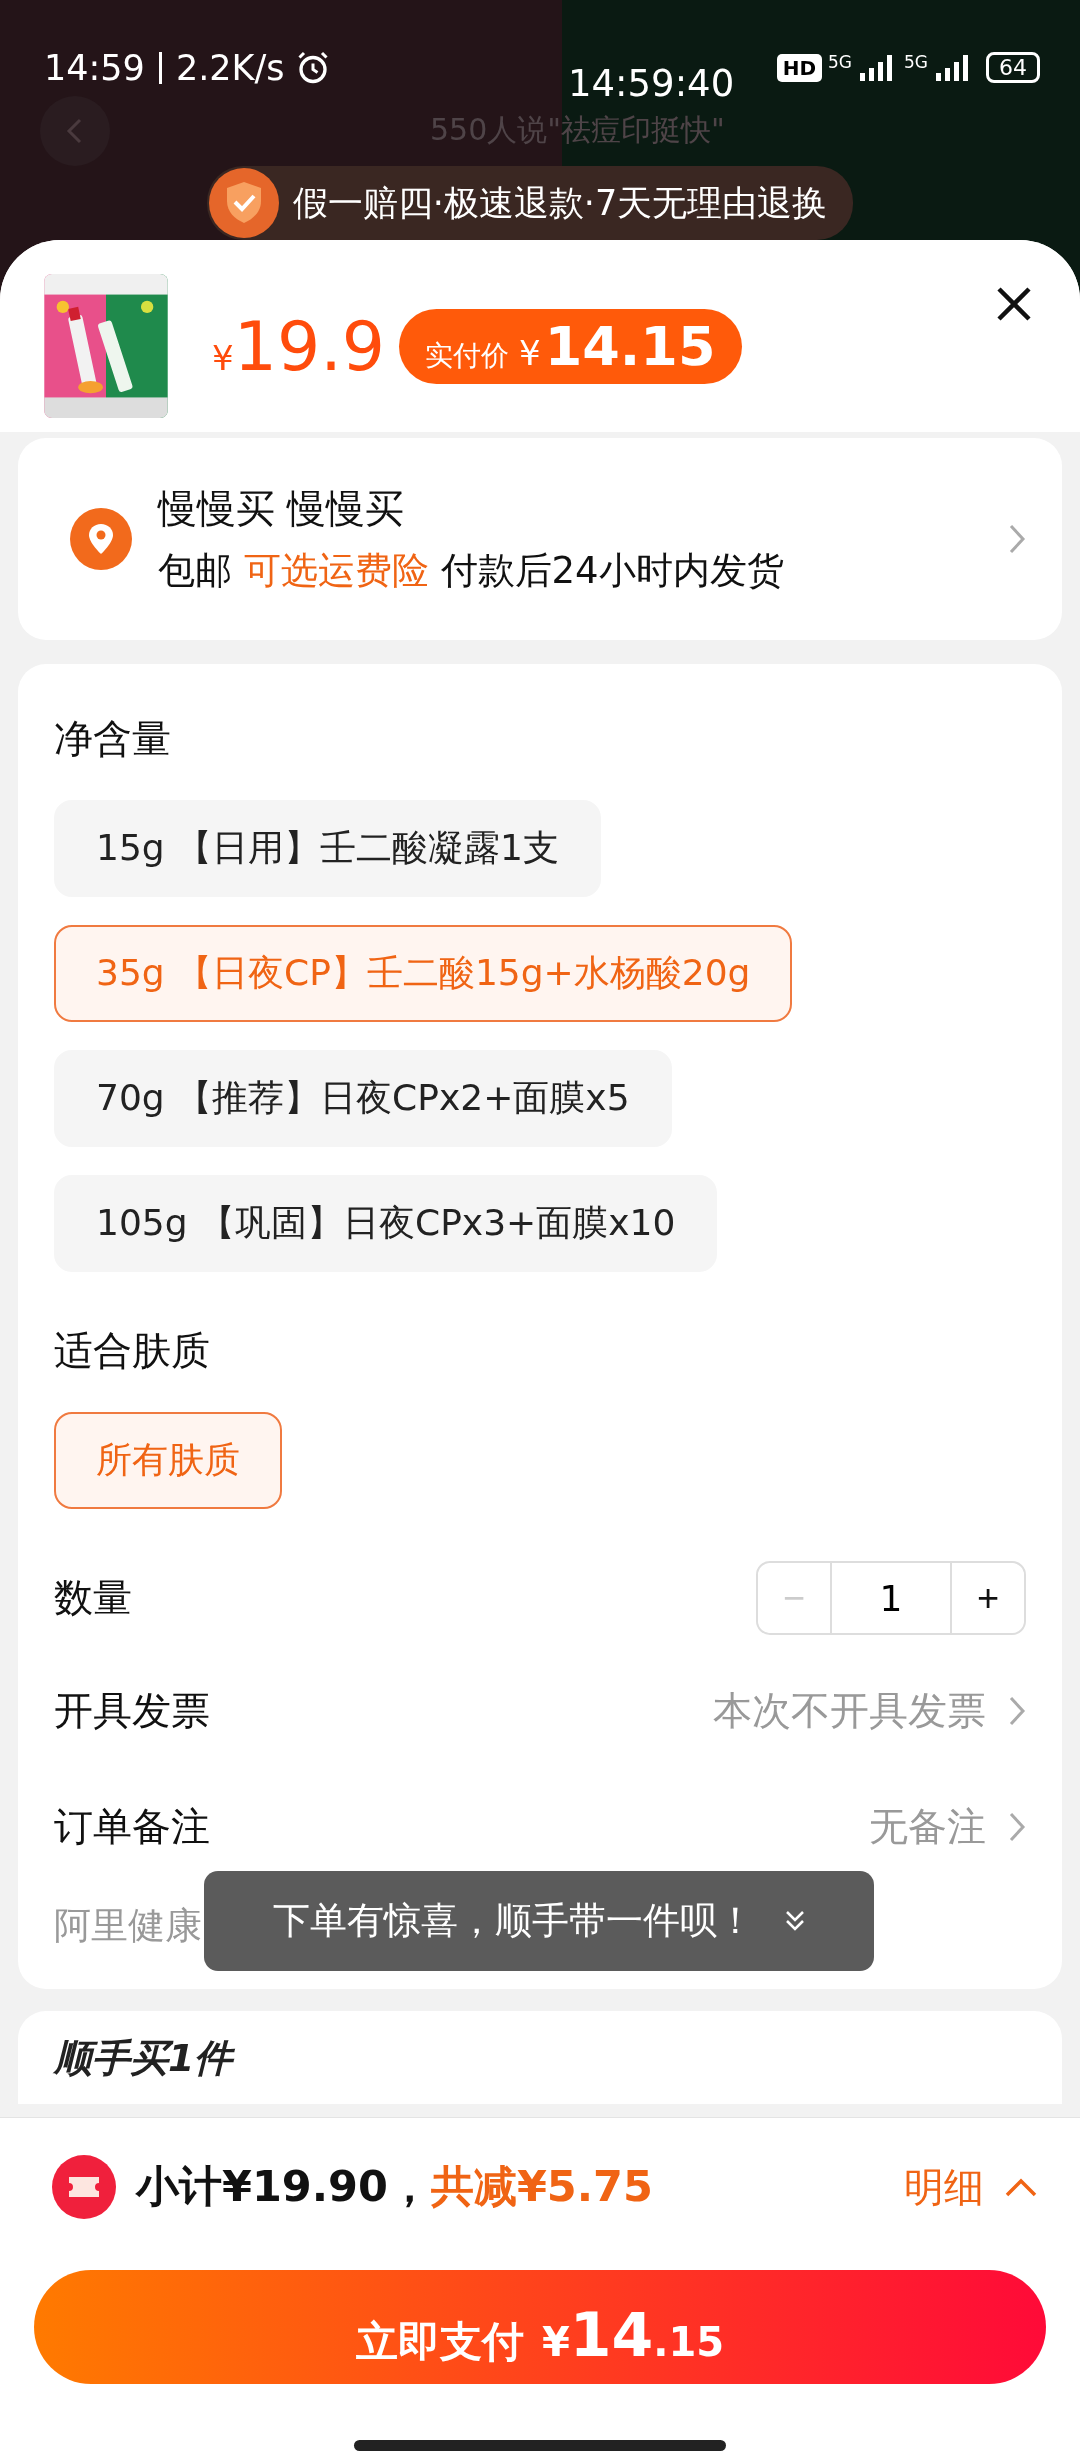  I want to click on spec-title: 适合肤质, so click(132, 1351).